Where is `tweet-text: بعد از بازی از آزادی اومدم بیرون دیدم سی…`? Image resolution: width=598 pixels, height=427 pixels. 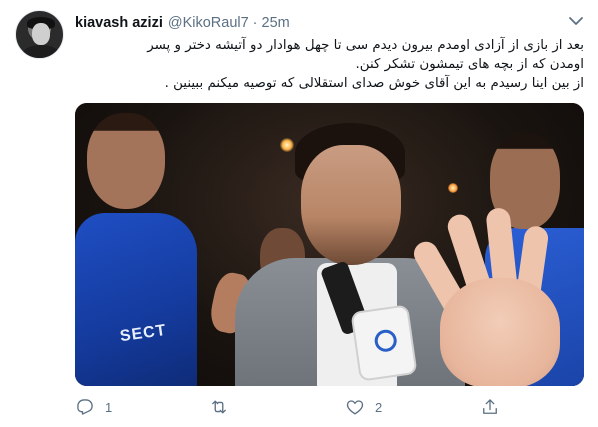
tweet-text: بعد از بازی از آزادی اومدم بیرون دیدم سی… is located at coordinates (342, 64).